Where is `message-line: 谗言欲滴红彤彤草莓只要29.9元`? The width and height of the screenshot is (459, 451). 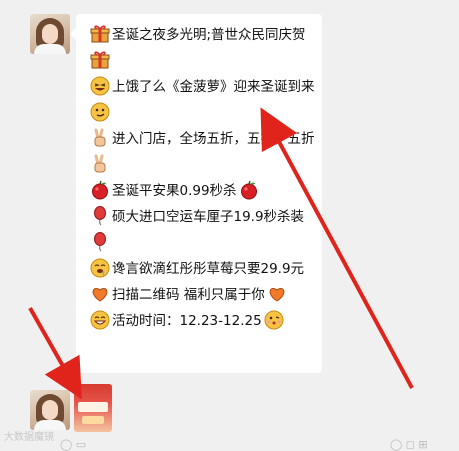
message-line: 谗言欲滴红彤彤草莓只要29.9元 is located at coordinates (202, 269).